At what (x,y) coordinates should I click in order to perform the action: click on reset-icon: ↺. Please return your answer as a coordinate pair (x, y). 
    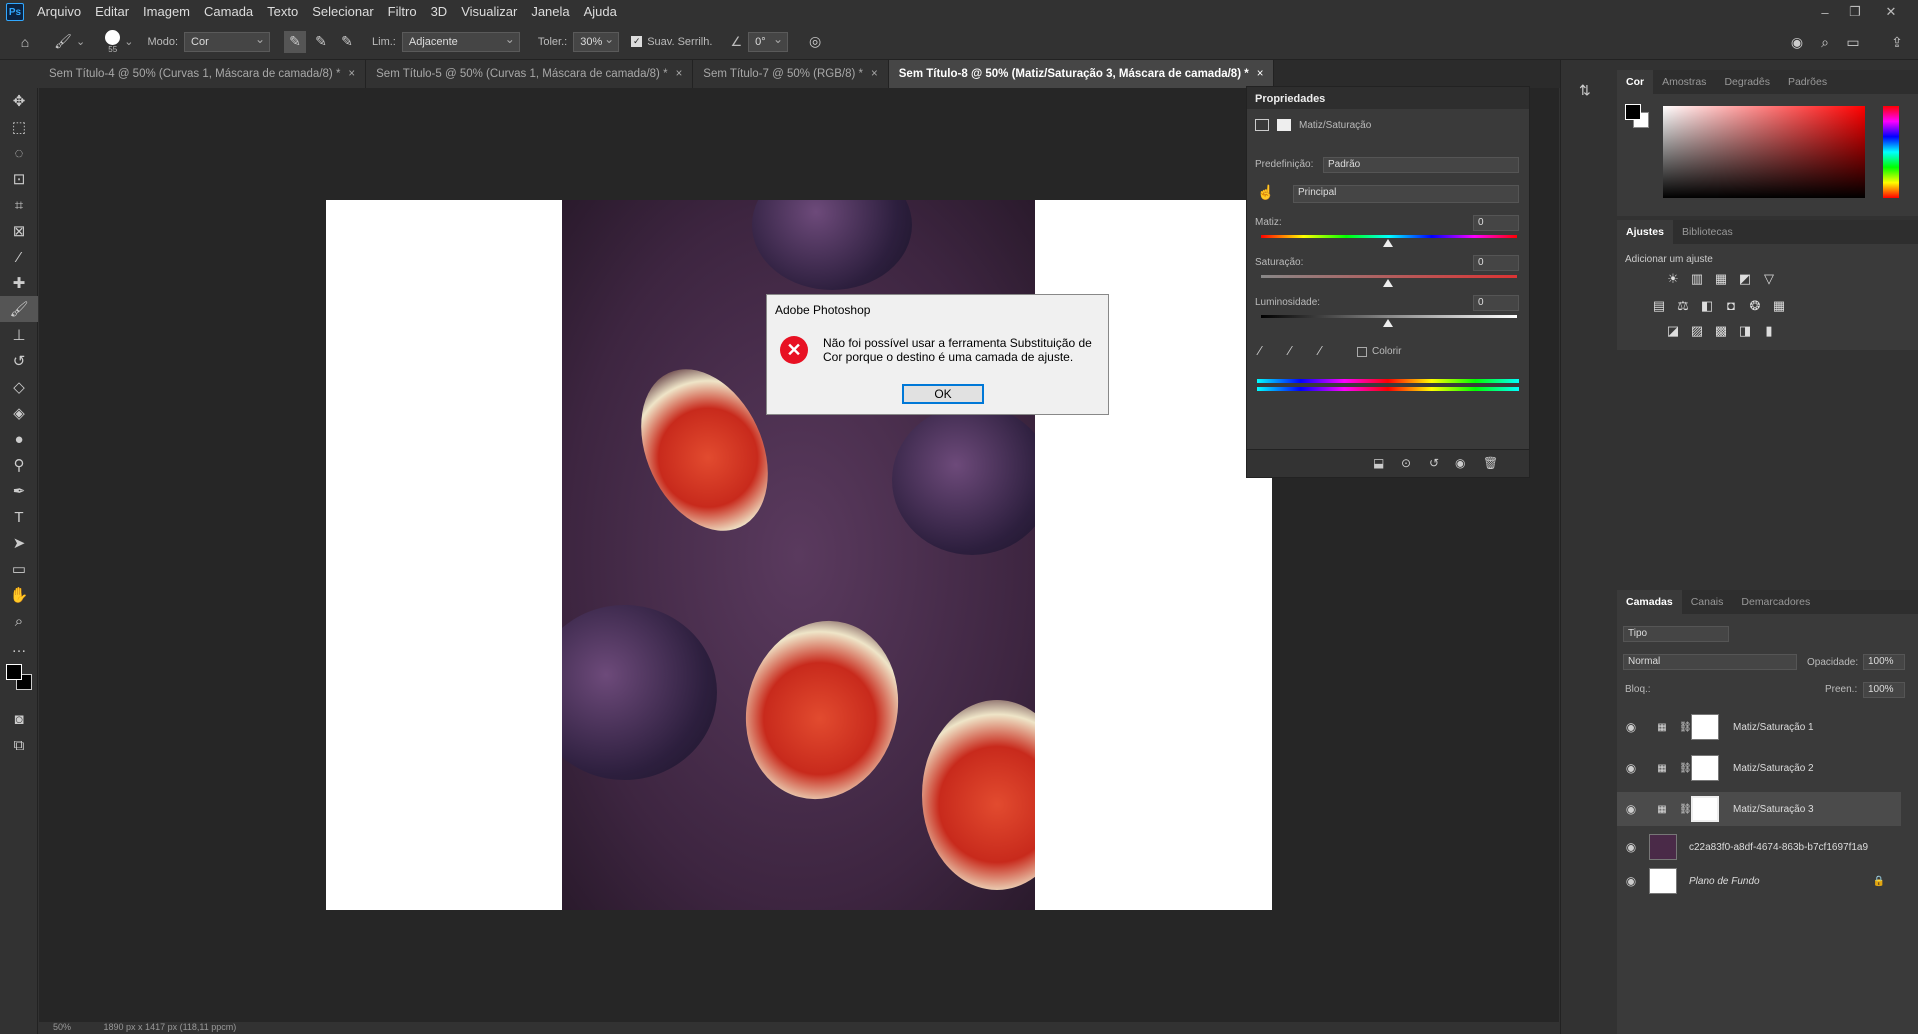
    Looking at the image, I should click on (1434, 463).